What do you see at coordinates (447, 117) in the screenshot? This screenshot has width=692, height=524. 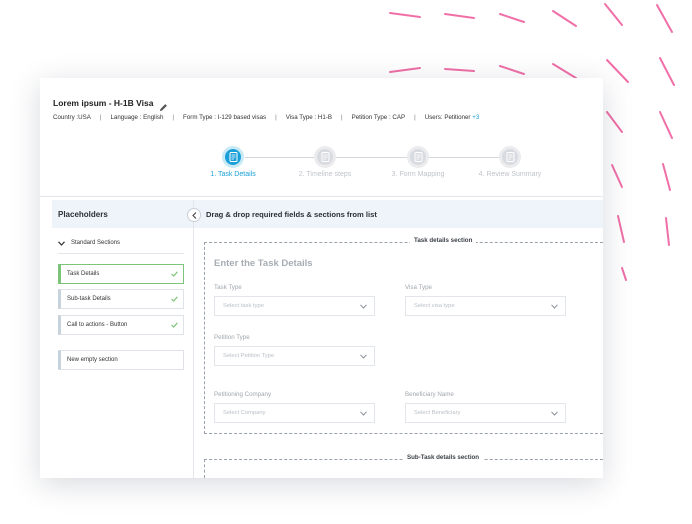 I see `meta-users: Users: Petitioner` at bounding box center [447, 117].